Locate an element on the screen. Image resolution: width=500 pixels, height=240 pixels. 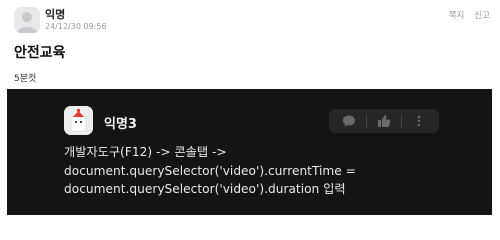
comment-action-bar is located at coordinates (384, 121).